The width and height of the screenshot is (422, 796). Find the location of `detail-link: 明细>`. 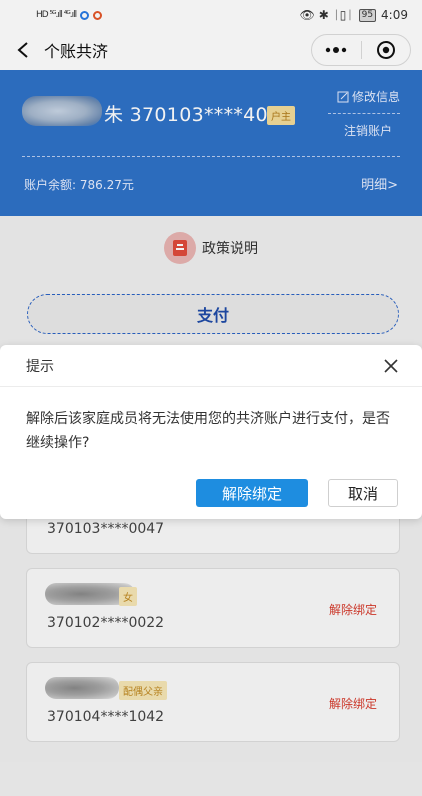

detail-link: 明细> is located at coordinates (379, 183).